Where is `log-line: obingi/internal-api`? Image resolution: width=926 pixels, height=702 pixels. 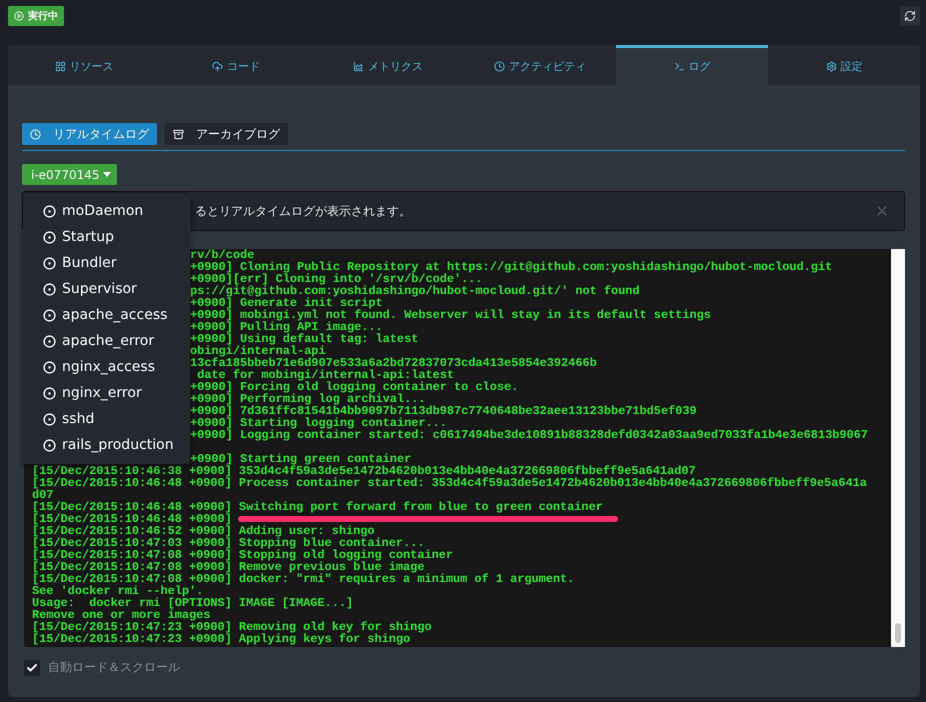 log-line: obingi/internal-api is located at coordinates (258, 351).